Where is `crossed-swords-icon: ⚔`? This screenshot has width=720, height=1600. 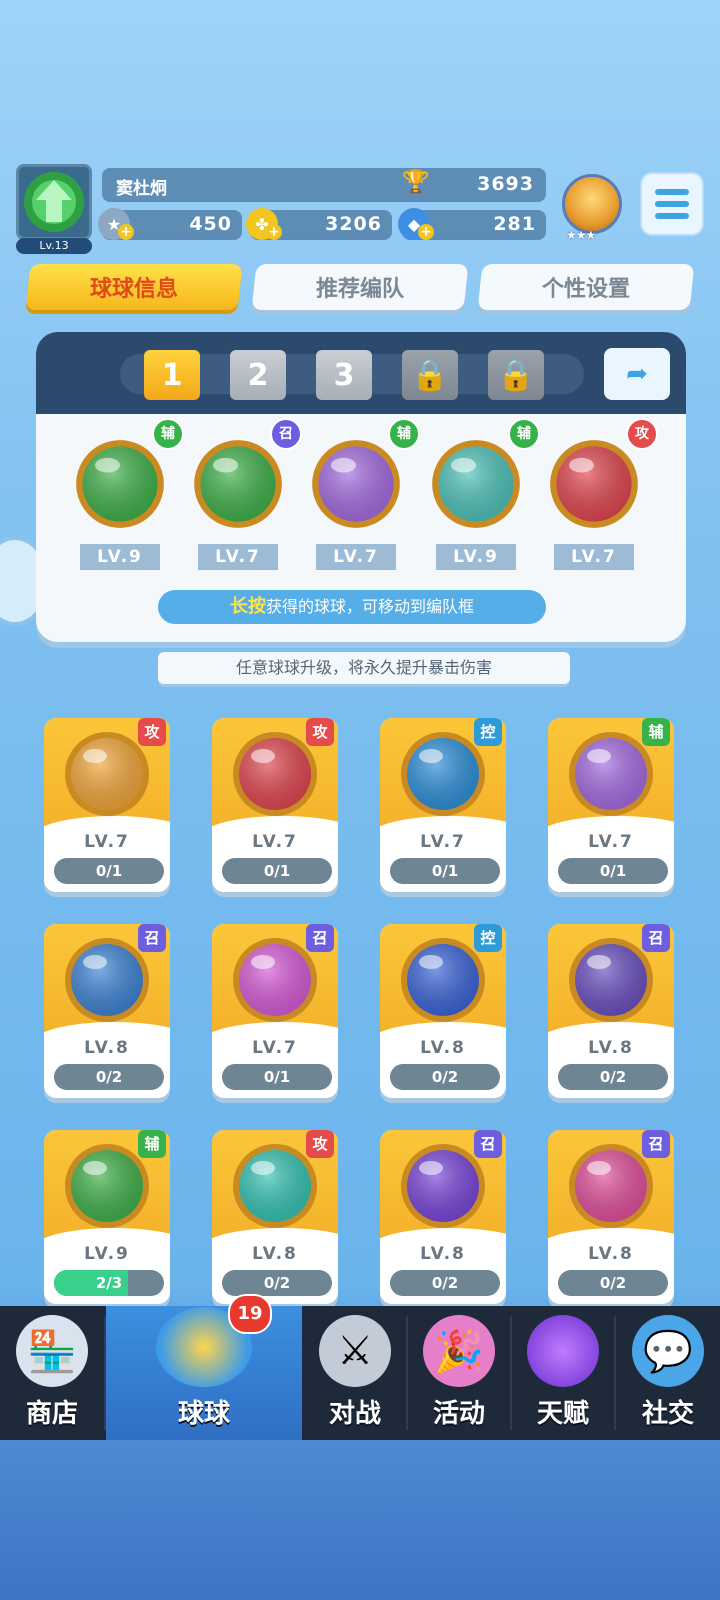 crossed-swords-icon: ⚔ is located at coordinates (355, 1351).